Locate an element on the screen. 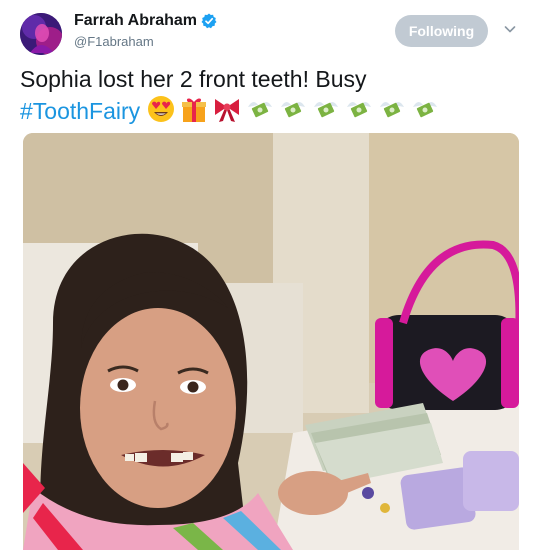  emoji-row is located at coordinates (293, 109).